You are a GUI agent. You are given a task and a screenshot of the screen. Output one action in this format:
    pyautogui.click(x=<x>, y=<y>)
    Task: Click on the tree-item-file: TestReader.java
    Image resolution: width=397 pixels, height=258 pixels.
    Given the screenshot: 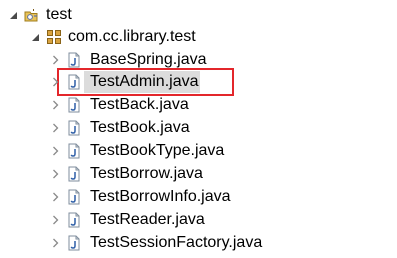 What is the action you would take?
    pyautogui.click(x=128, y=220)
    